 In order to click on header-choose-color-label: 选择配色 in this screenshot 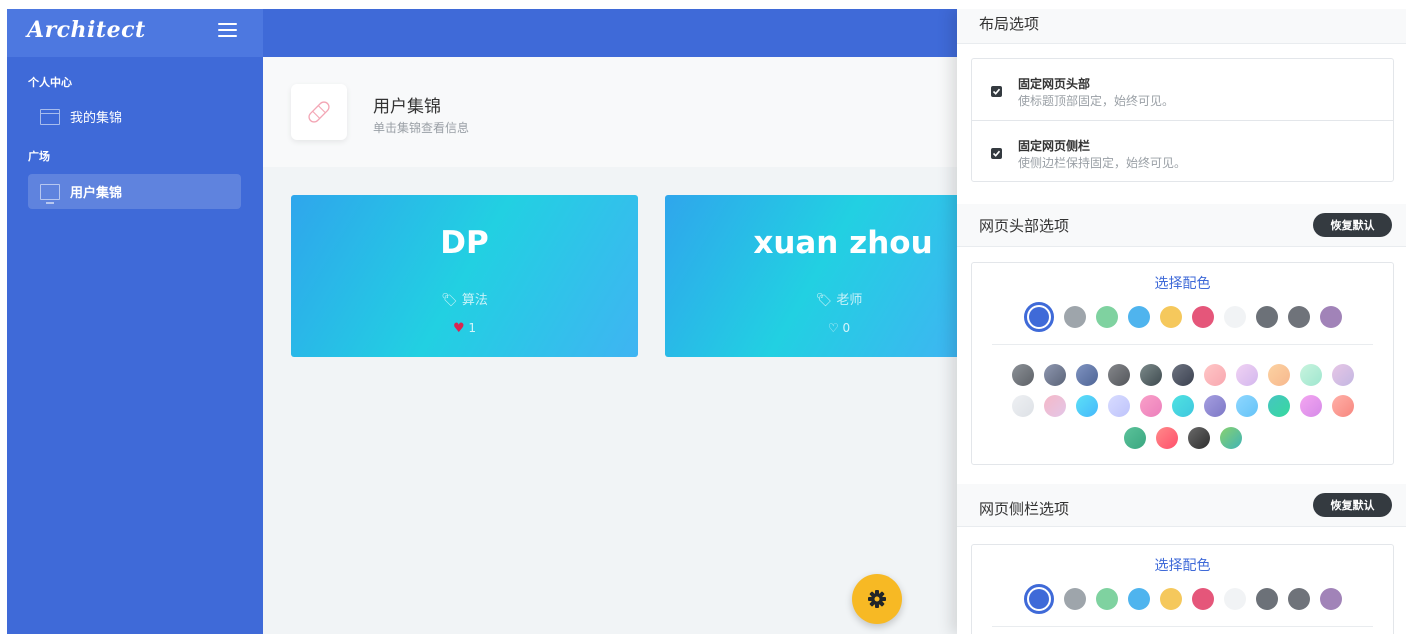, I will do `click(1182, 284)`.